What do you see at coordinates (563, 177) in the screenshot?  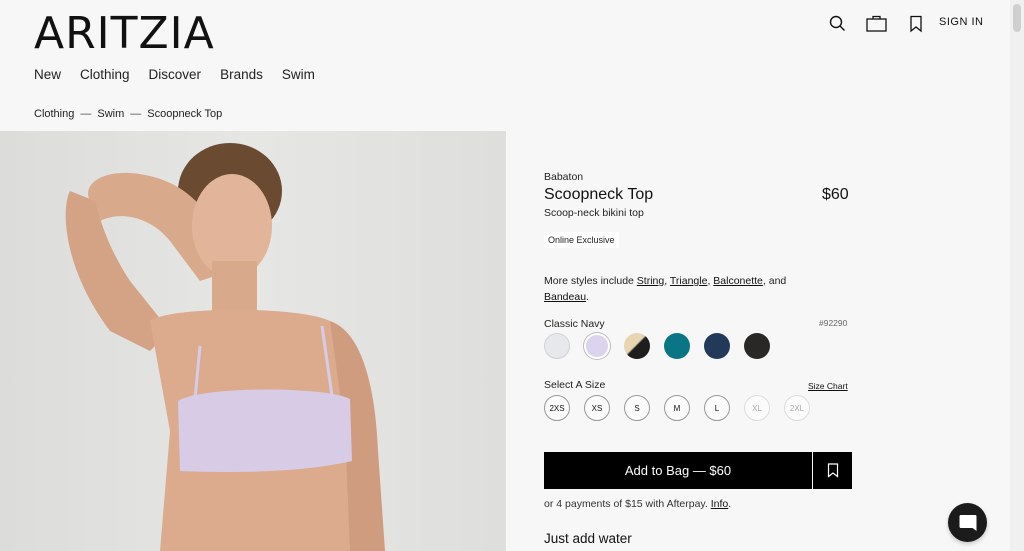 I see `product-brand: Babaton` at bounding box center [563, 177].